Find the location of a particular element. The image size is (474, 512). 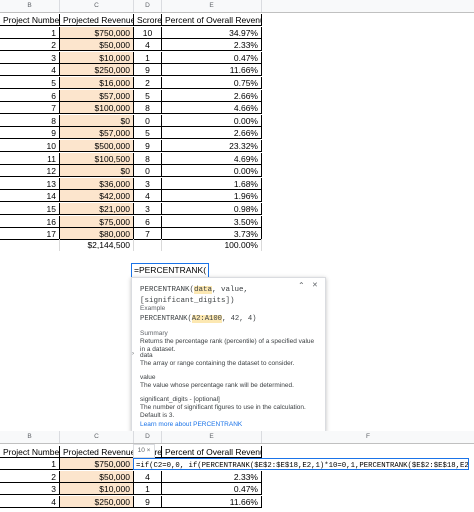

percent-cell: 3.50% is located at coordinates (212, 221).